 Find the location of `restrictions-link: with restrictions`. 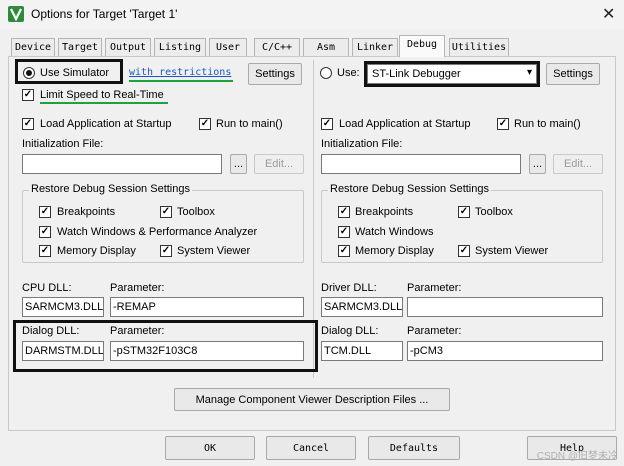

restrictions-link: with restrictions is located at coordinates (180, 72).